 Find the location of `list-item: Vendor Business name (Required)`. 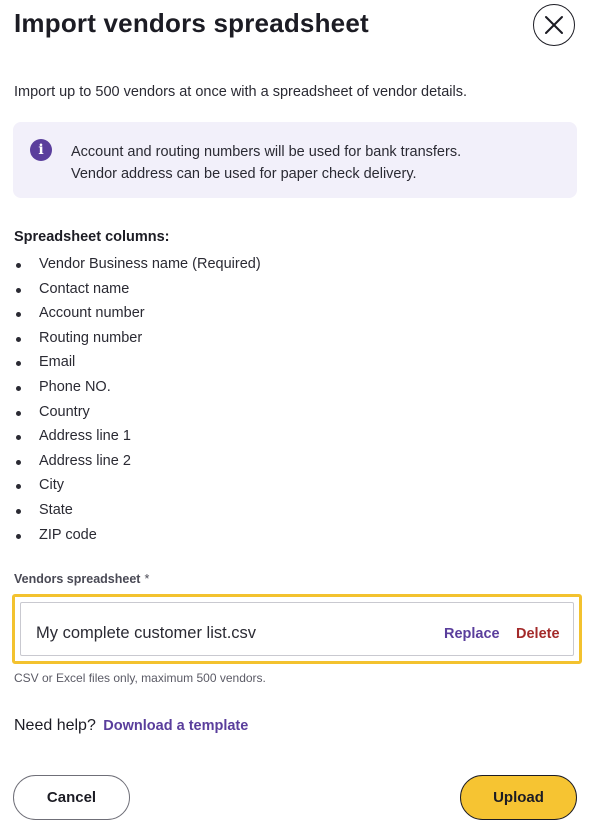

list-item: Vendor Business name (Required) is located at coordinates (137, 264).